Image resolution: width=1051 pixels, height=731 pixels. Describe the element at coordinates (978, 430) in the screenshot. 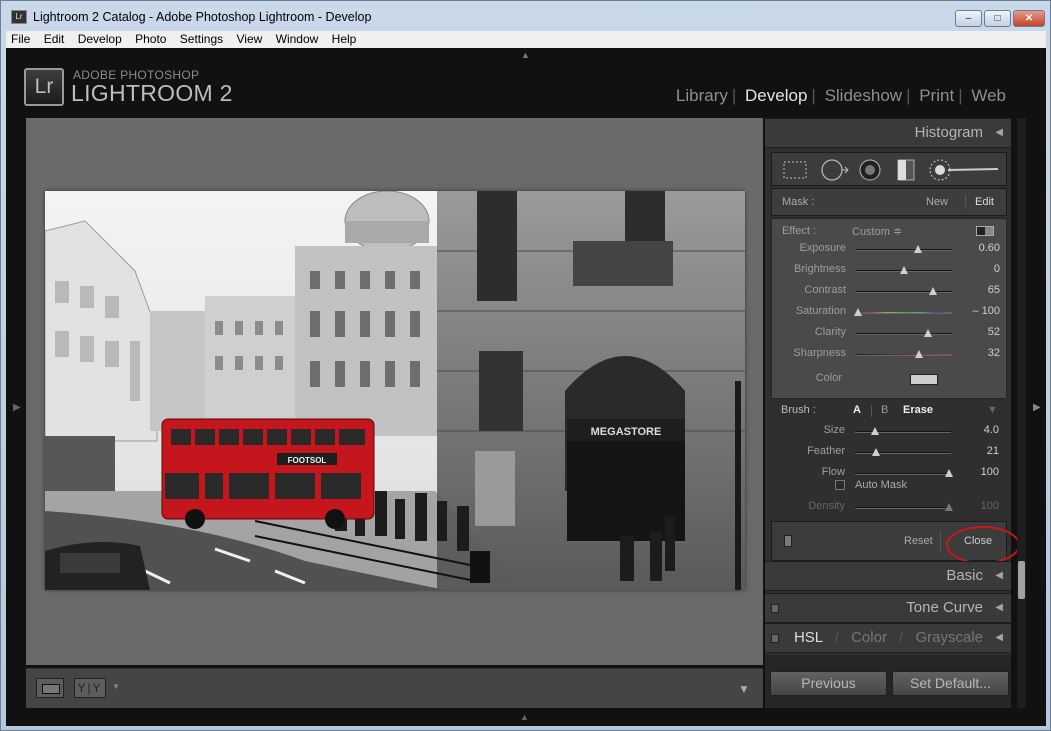

I see `slider-value: 4.0` at that location.